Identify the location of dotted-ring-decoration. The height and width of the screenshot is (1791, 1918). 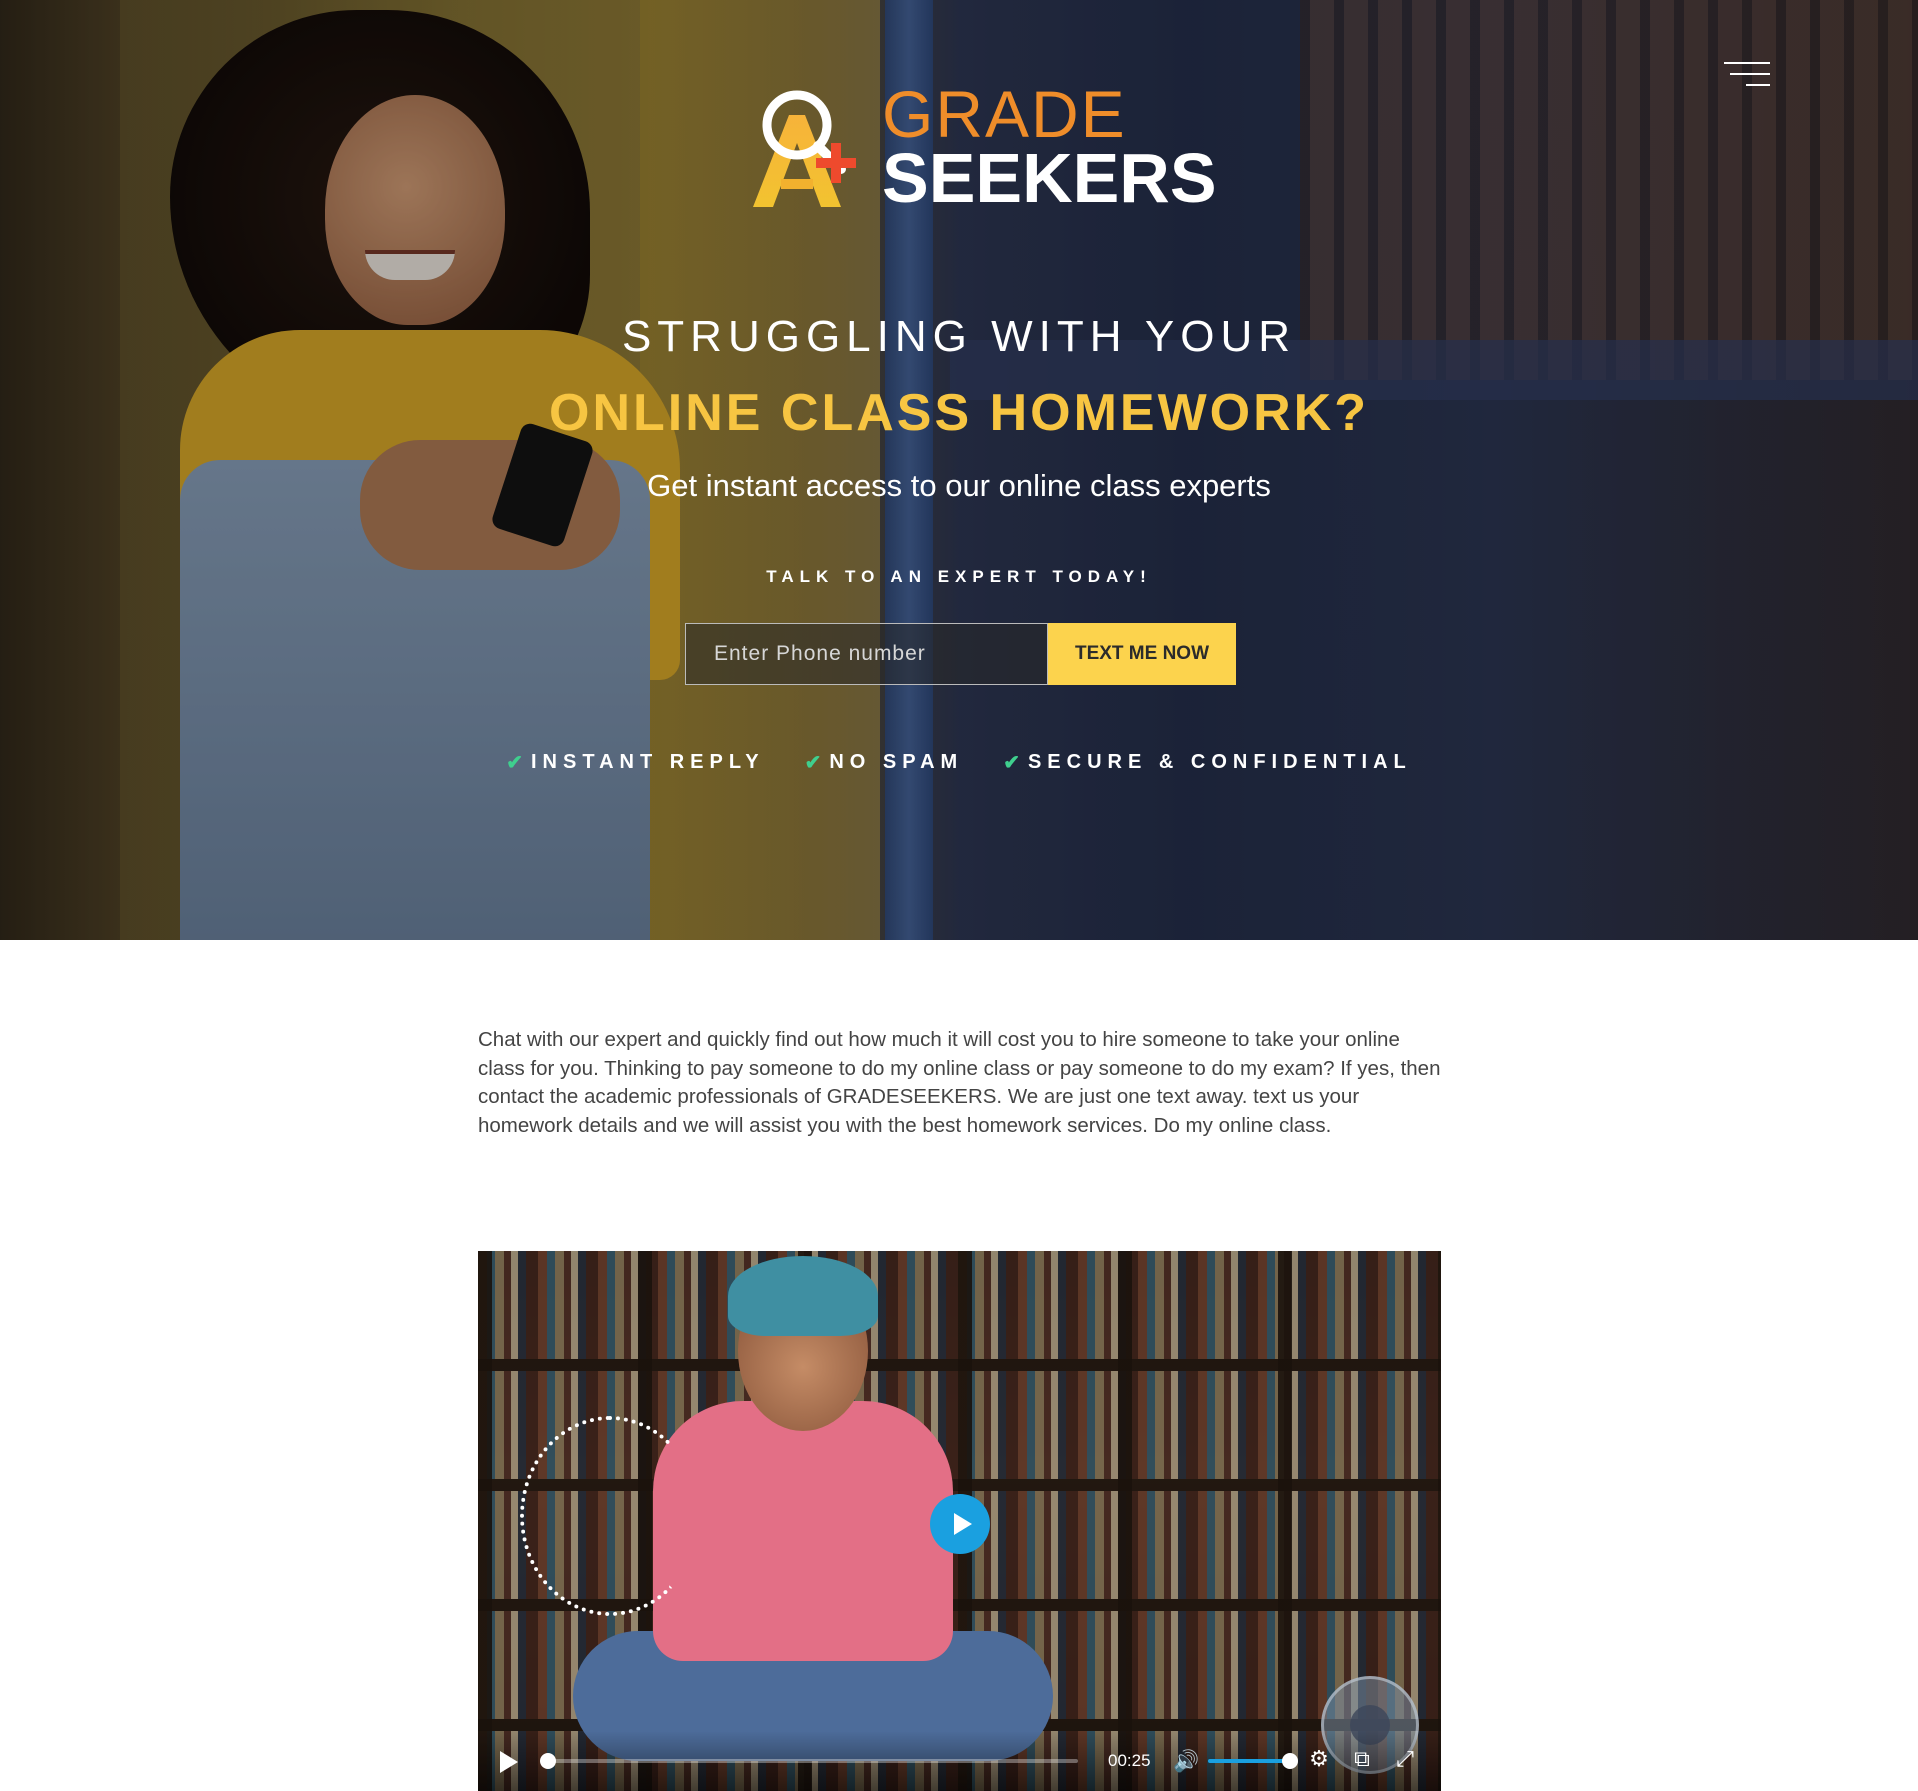
(610, 1516).